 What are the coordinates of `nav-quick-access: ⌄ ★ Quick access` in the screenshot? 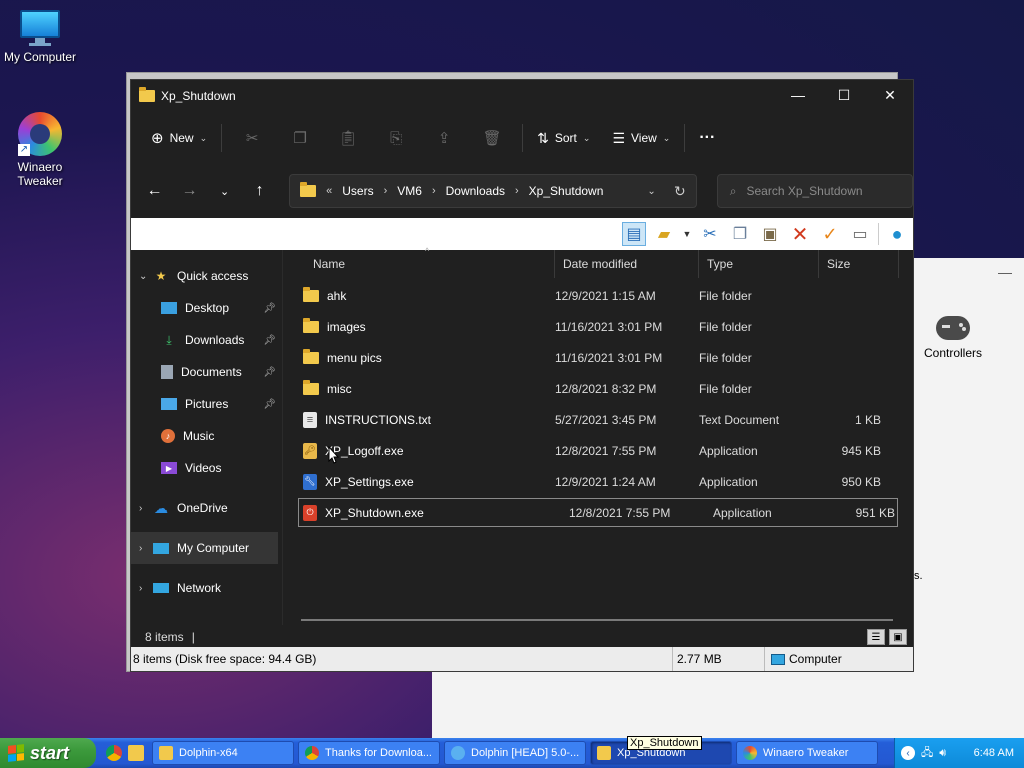 It's located at (206, 276).